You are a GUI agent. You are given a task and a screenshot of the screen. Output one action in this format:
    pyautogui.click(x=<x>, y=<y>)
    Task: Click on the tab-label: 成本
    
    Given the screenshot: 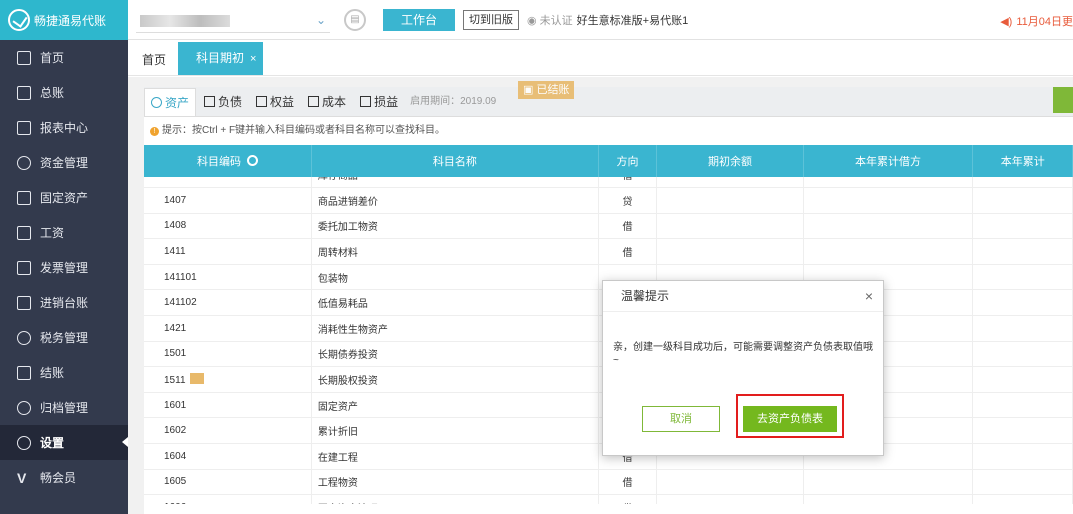 What is the action you would take?
    pyautogui.click(x=334, y=102)
    